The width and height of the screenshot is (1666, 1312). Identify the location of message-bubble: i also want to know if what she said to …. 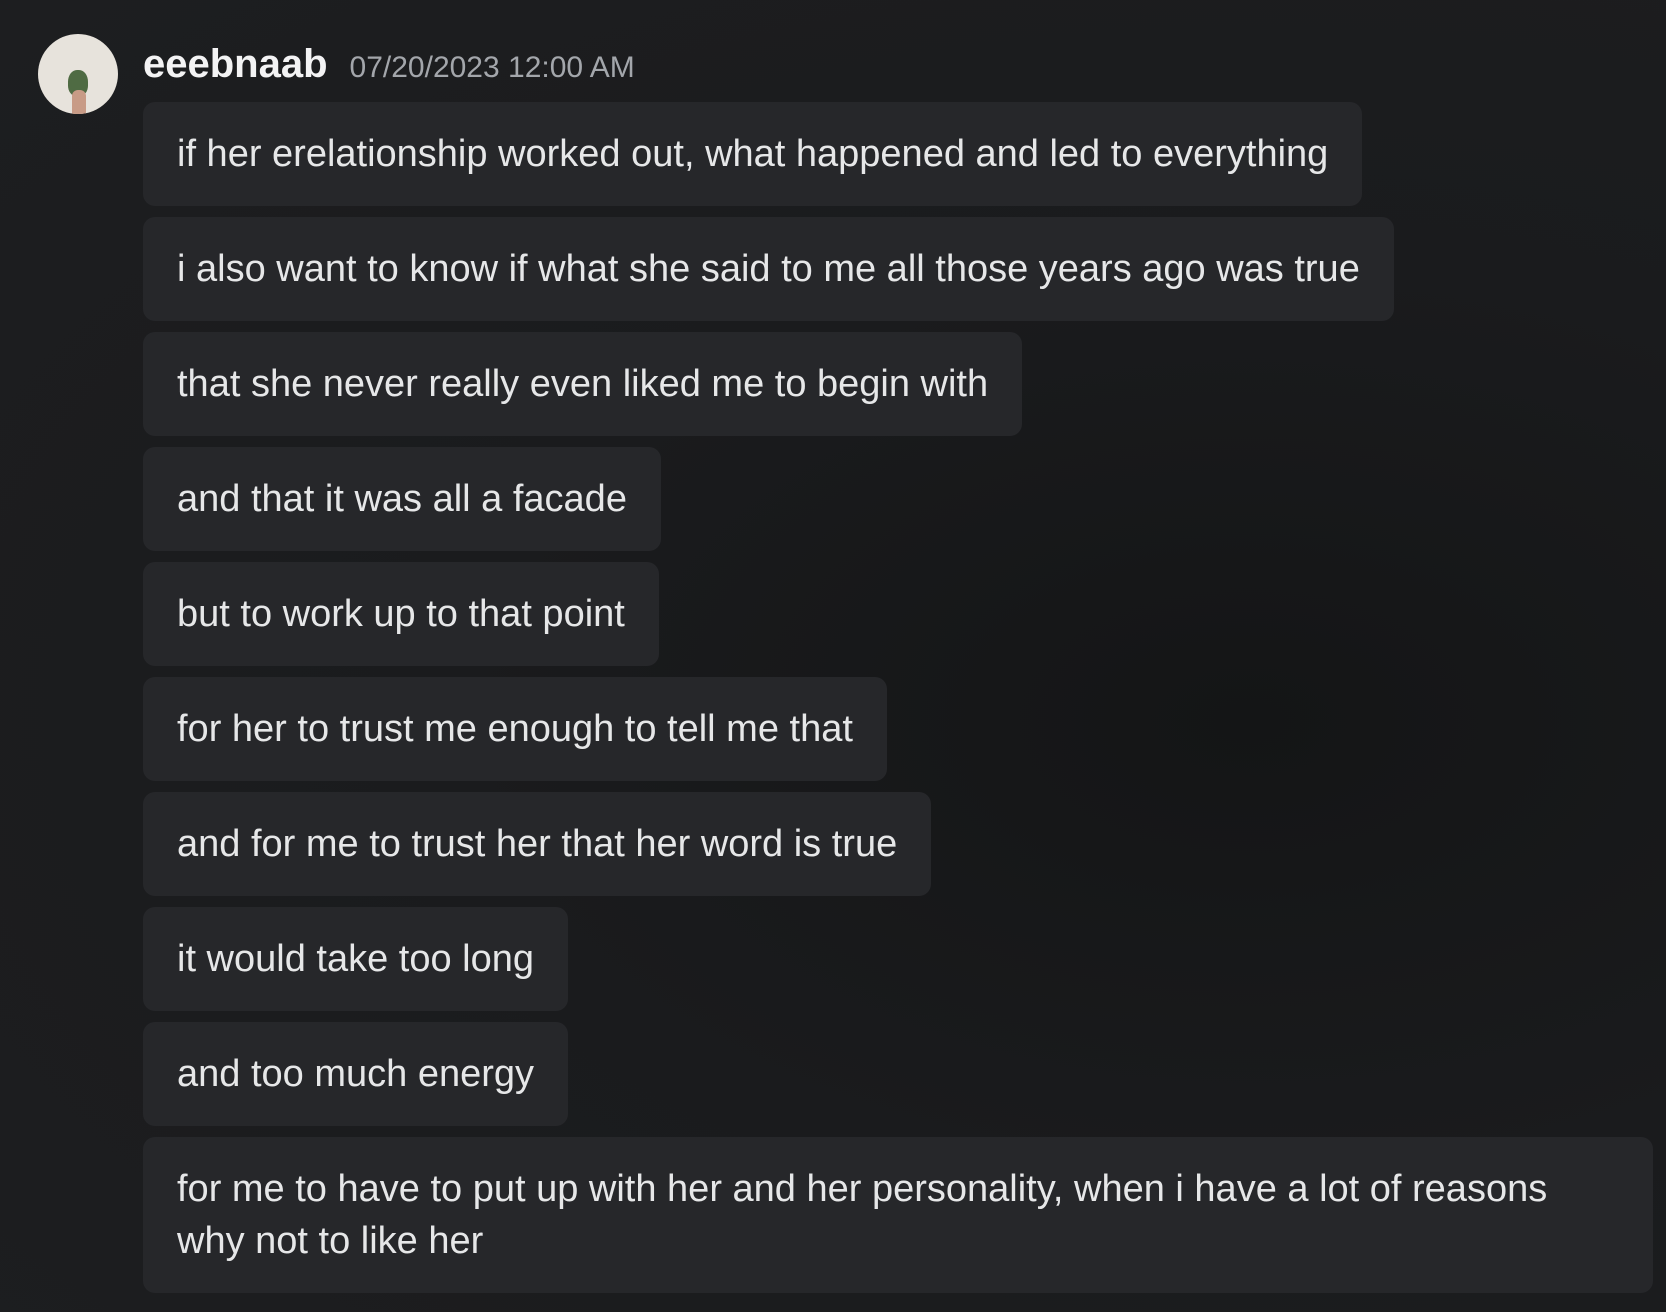
(768, 269).